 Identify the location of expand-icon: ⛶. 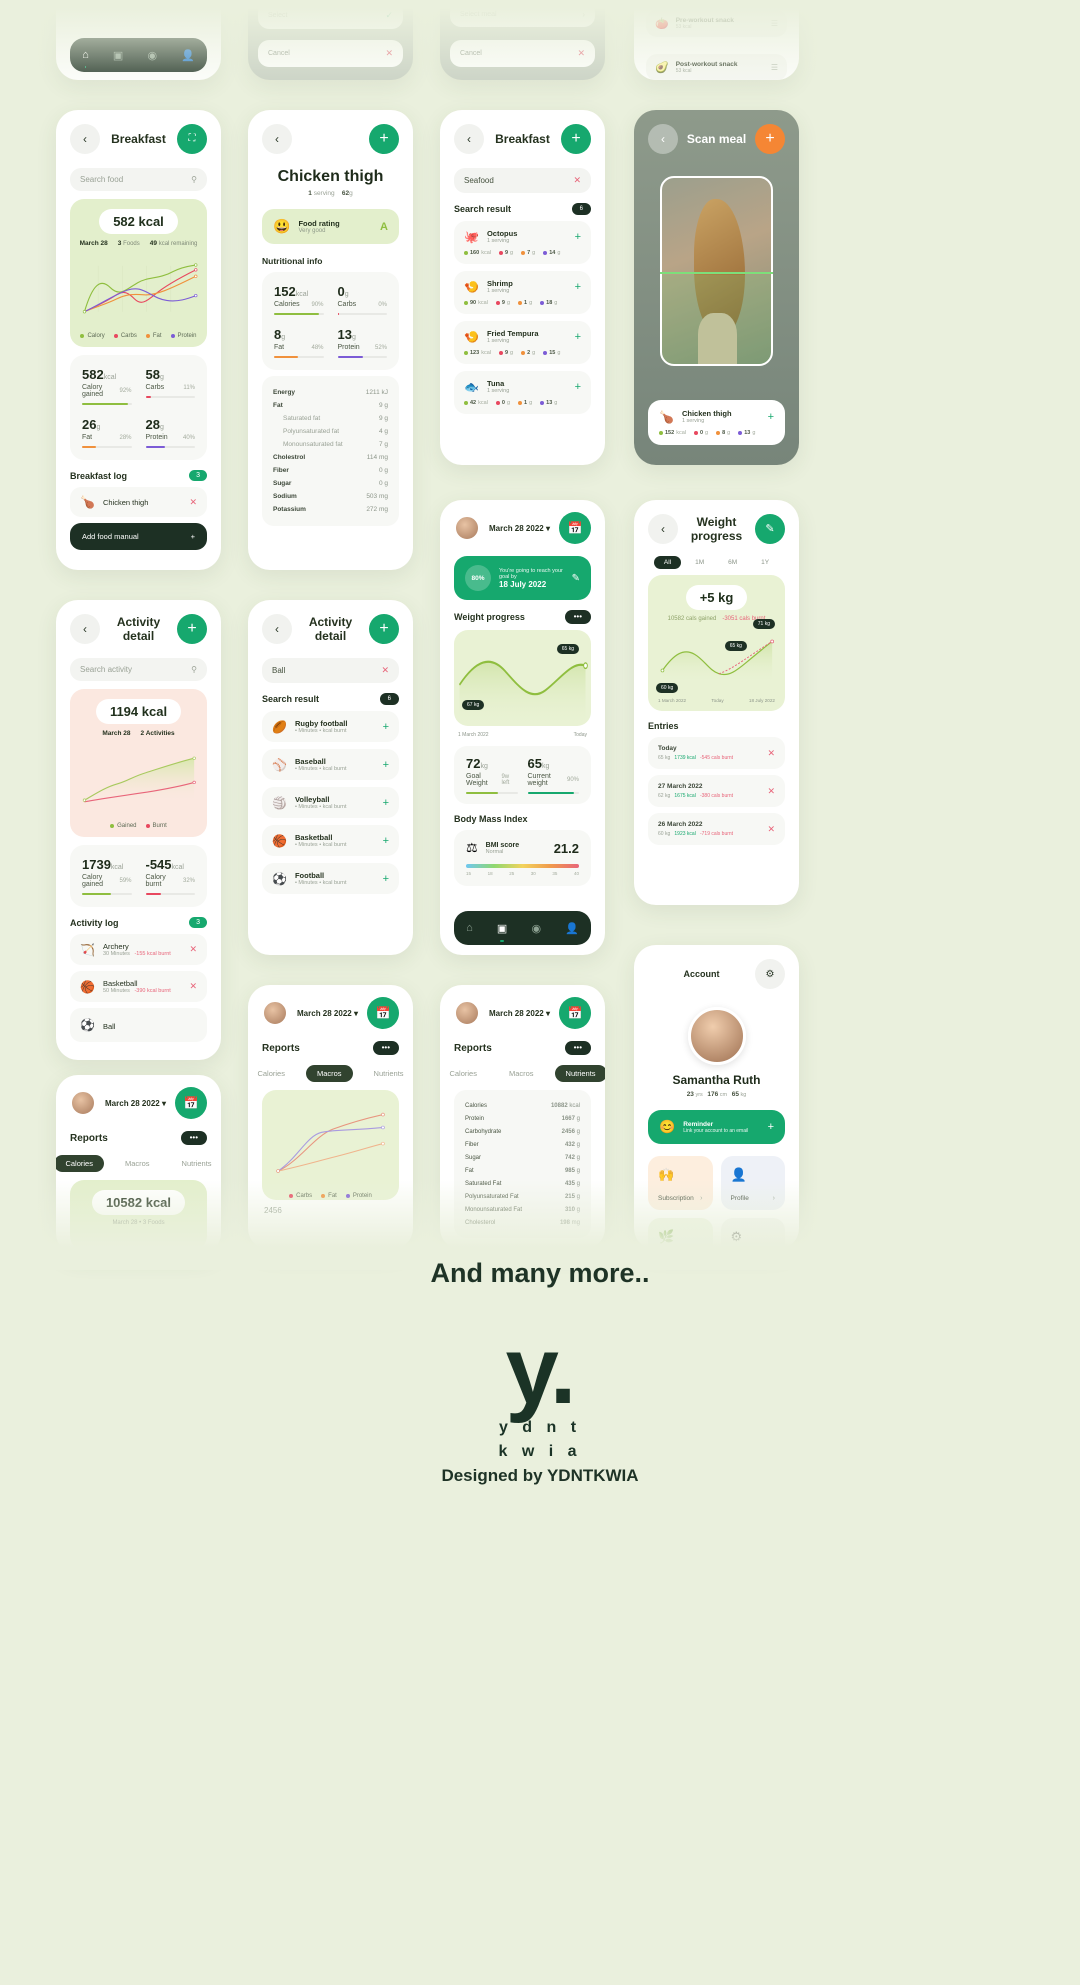
(192, 139).